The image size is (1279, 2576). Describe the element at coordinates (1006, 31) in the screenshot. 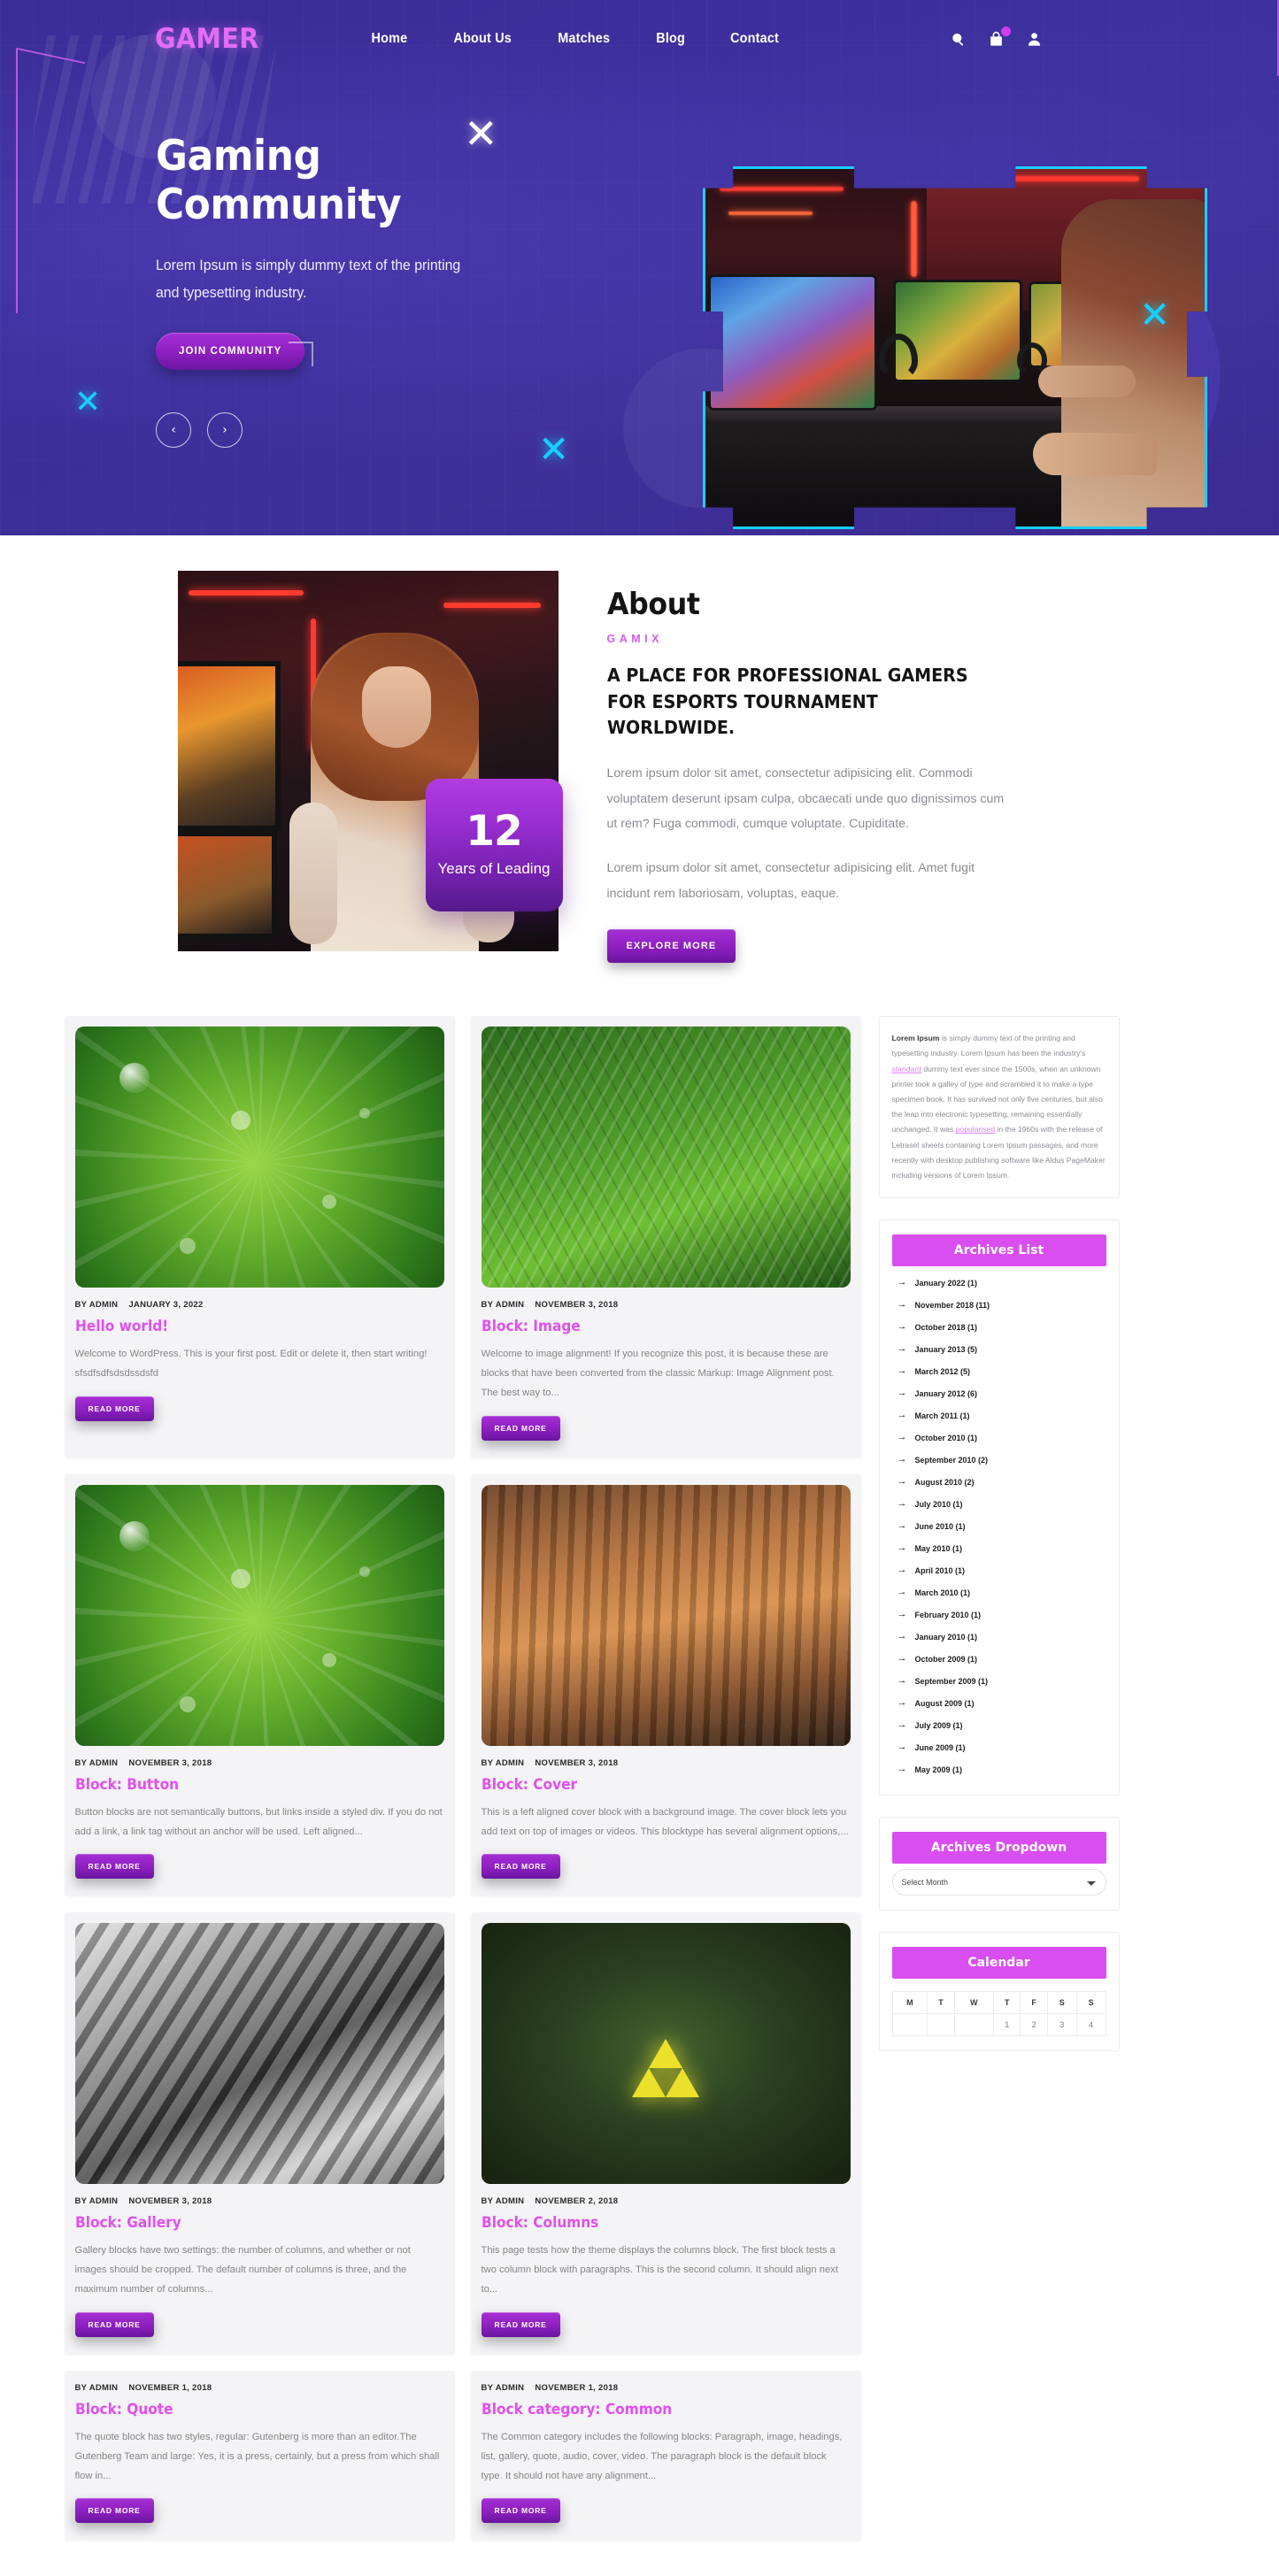

I see `cart-badge` at that location.